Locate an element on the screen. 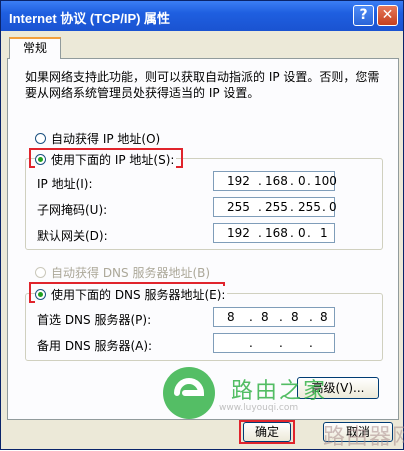  manual-dns-radio: 使用下面的 DNS 服务器地址(E): is located at coordinates (131, 294).